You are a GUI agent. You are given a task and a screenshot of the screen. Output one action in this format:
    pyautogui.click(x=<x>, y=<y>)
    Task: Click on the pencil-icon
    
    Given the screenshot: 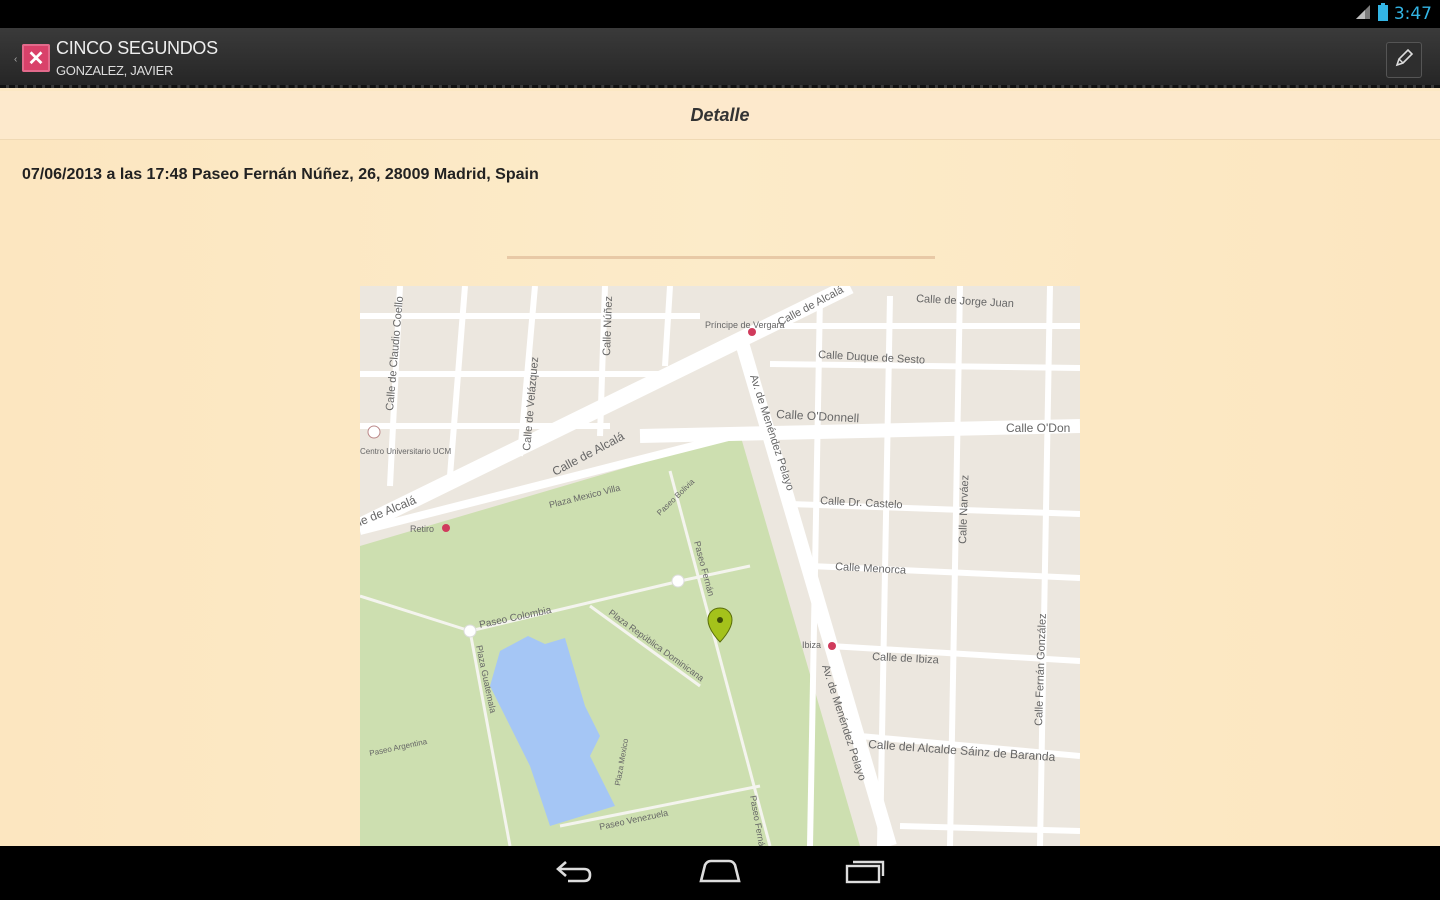 What is the action you would take?
    pyautogui.click(x=1404, y=60)
    